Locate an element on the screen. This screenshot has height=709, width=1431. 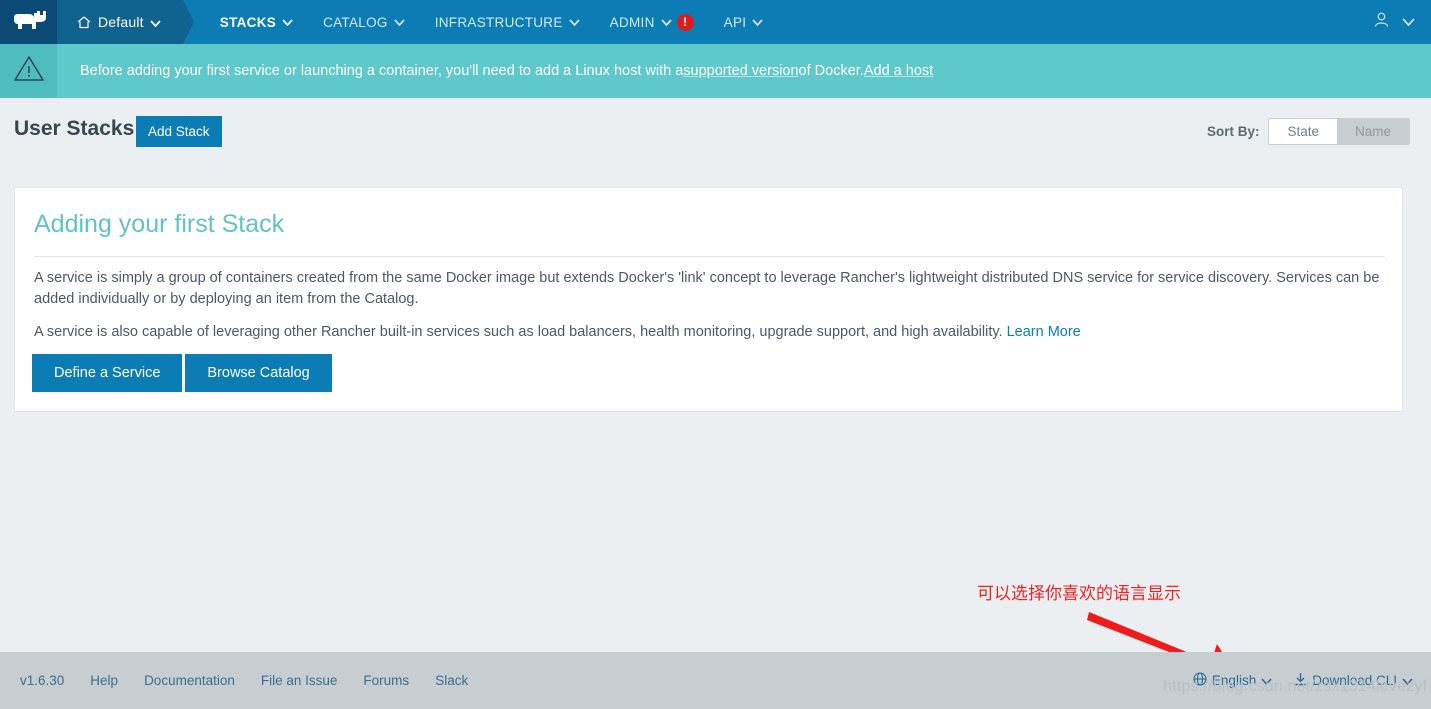
rancher-cow-logo-icon is located at coordinates (29, 22).